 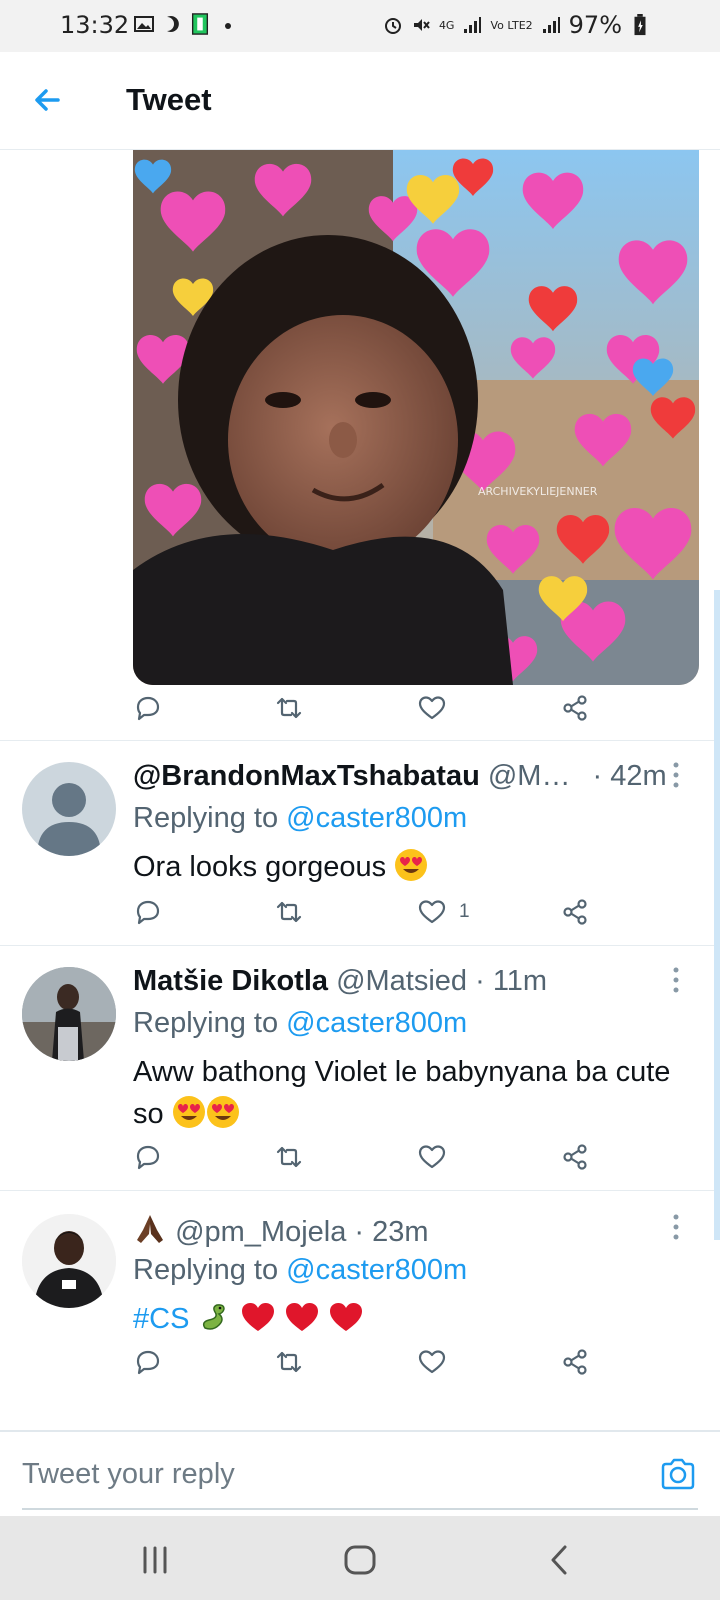 I want to click on timestamp: · 11m, so click(x=511, y=981).